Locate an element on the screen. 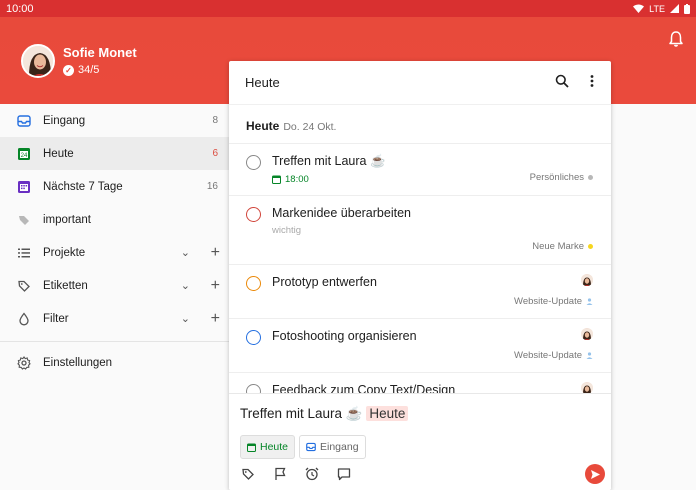 This screenshot has width=696, height=490. divider is located at coordinates (115, 341).